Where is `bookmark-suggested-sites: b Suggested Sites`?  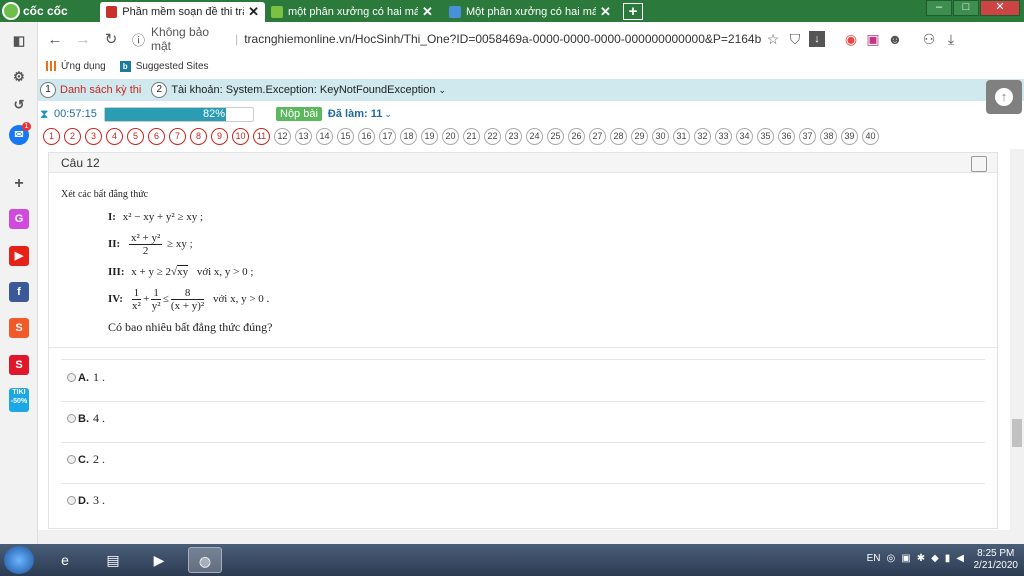
bookmark-suggested-sites: b Suggested Sites is located at coordinates (164, 66).